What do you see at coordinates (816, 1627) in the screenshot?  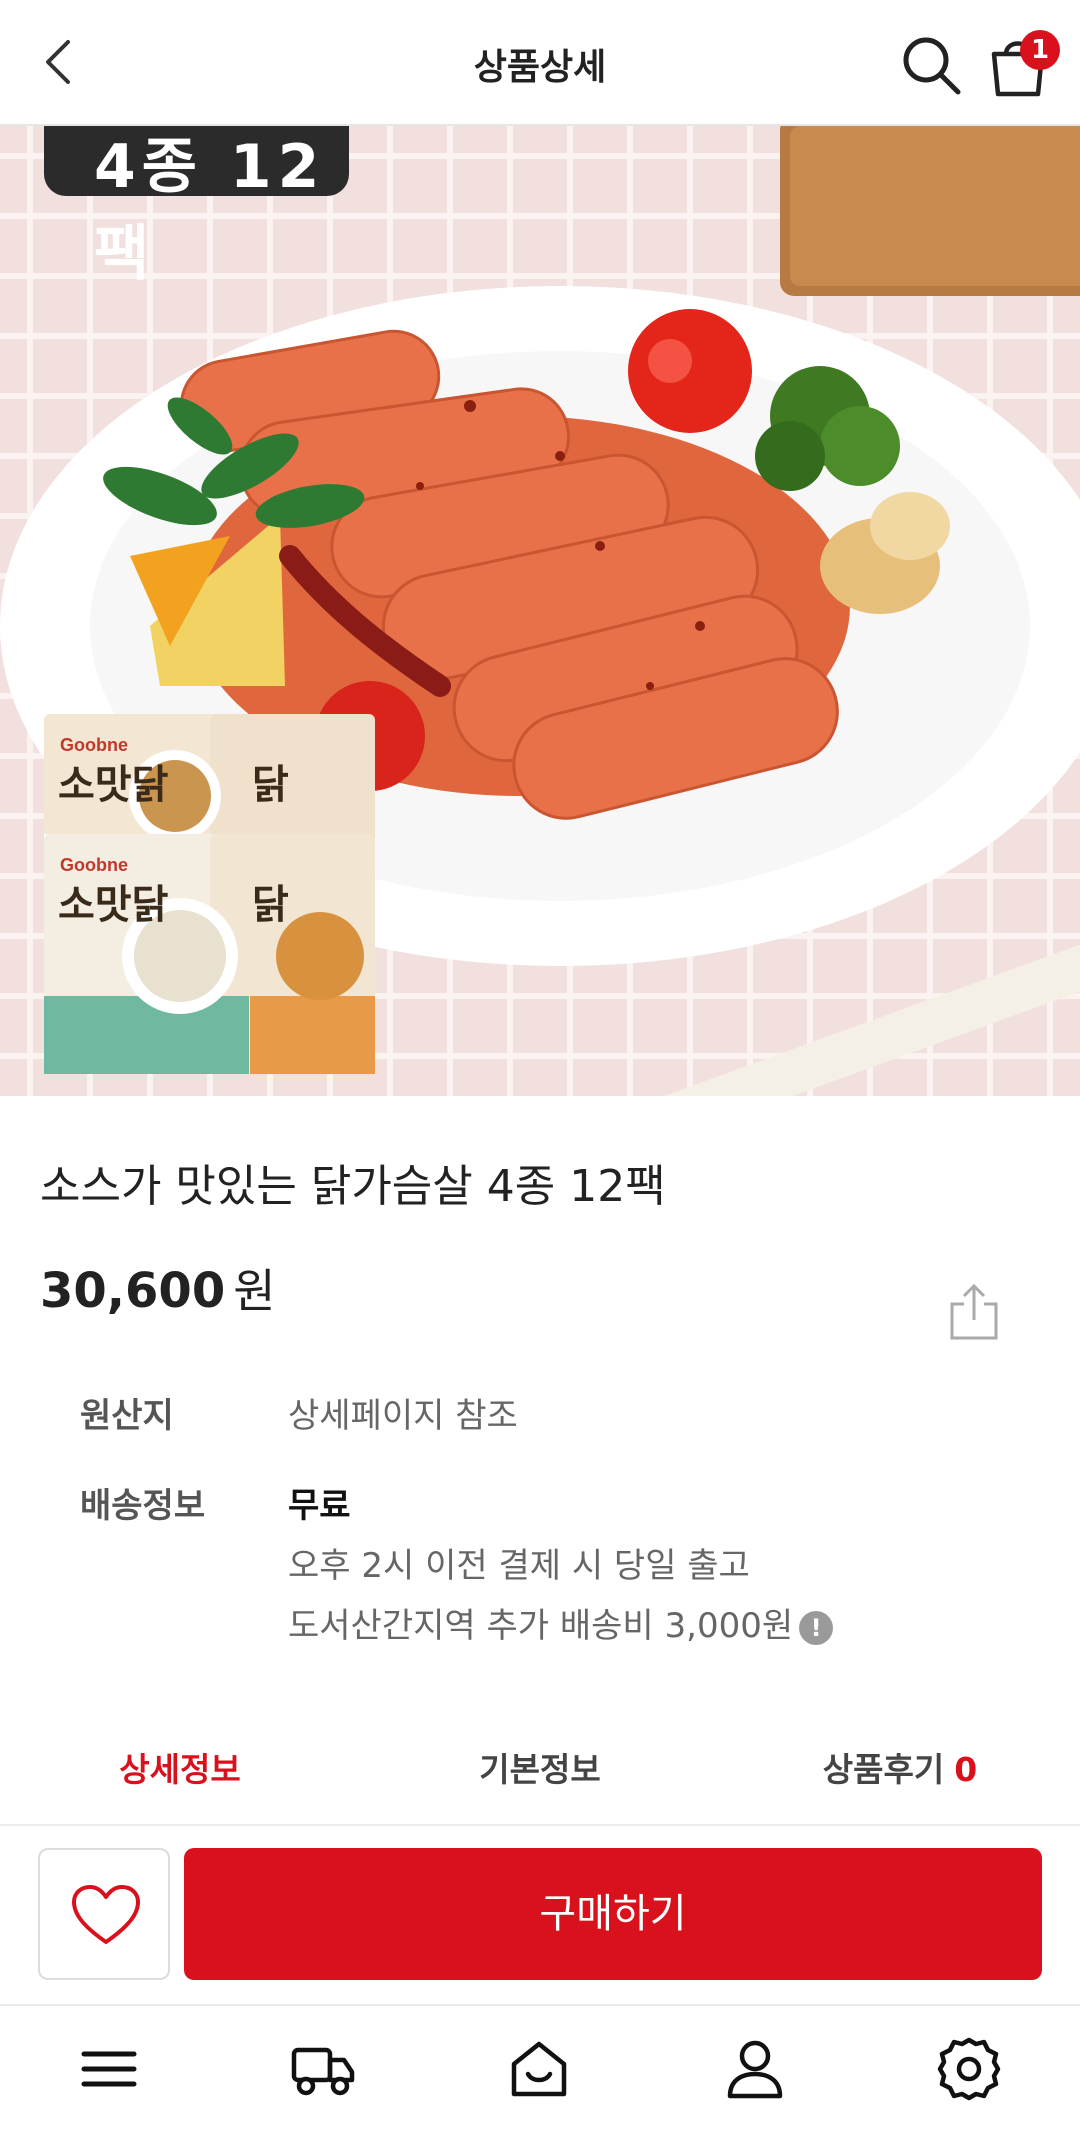 I see `info-icon: !` at bounding box center [816, 1627].